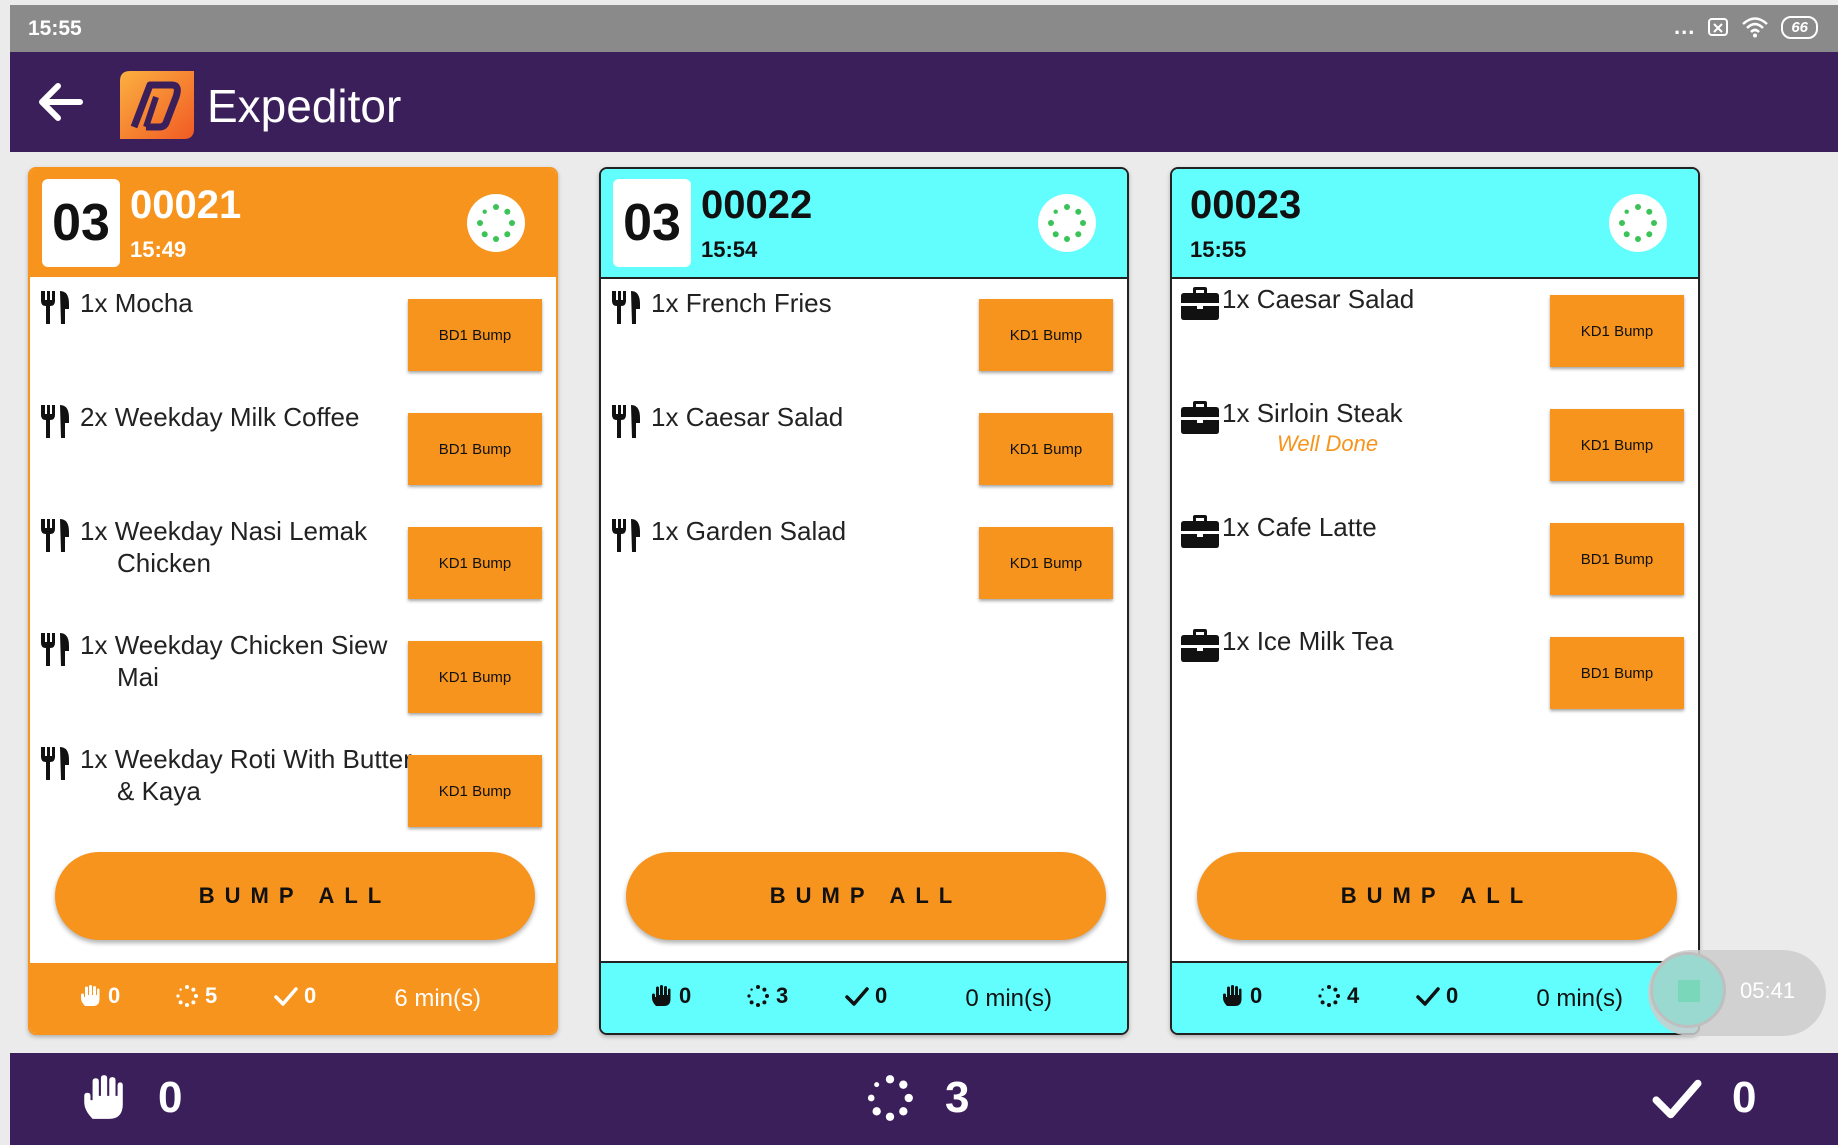 This screenshot has height=1145, width=1838. I want to click on elapsed-time: 0 min(s), so click(1579, 998).